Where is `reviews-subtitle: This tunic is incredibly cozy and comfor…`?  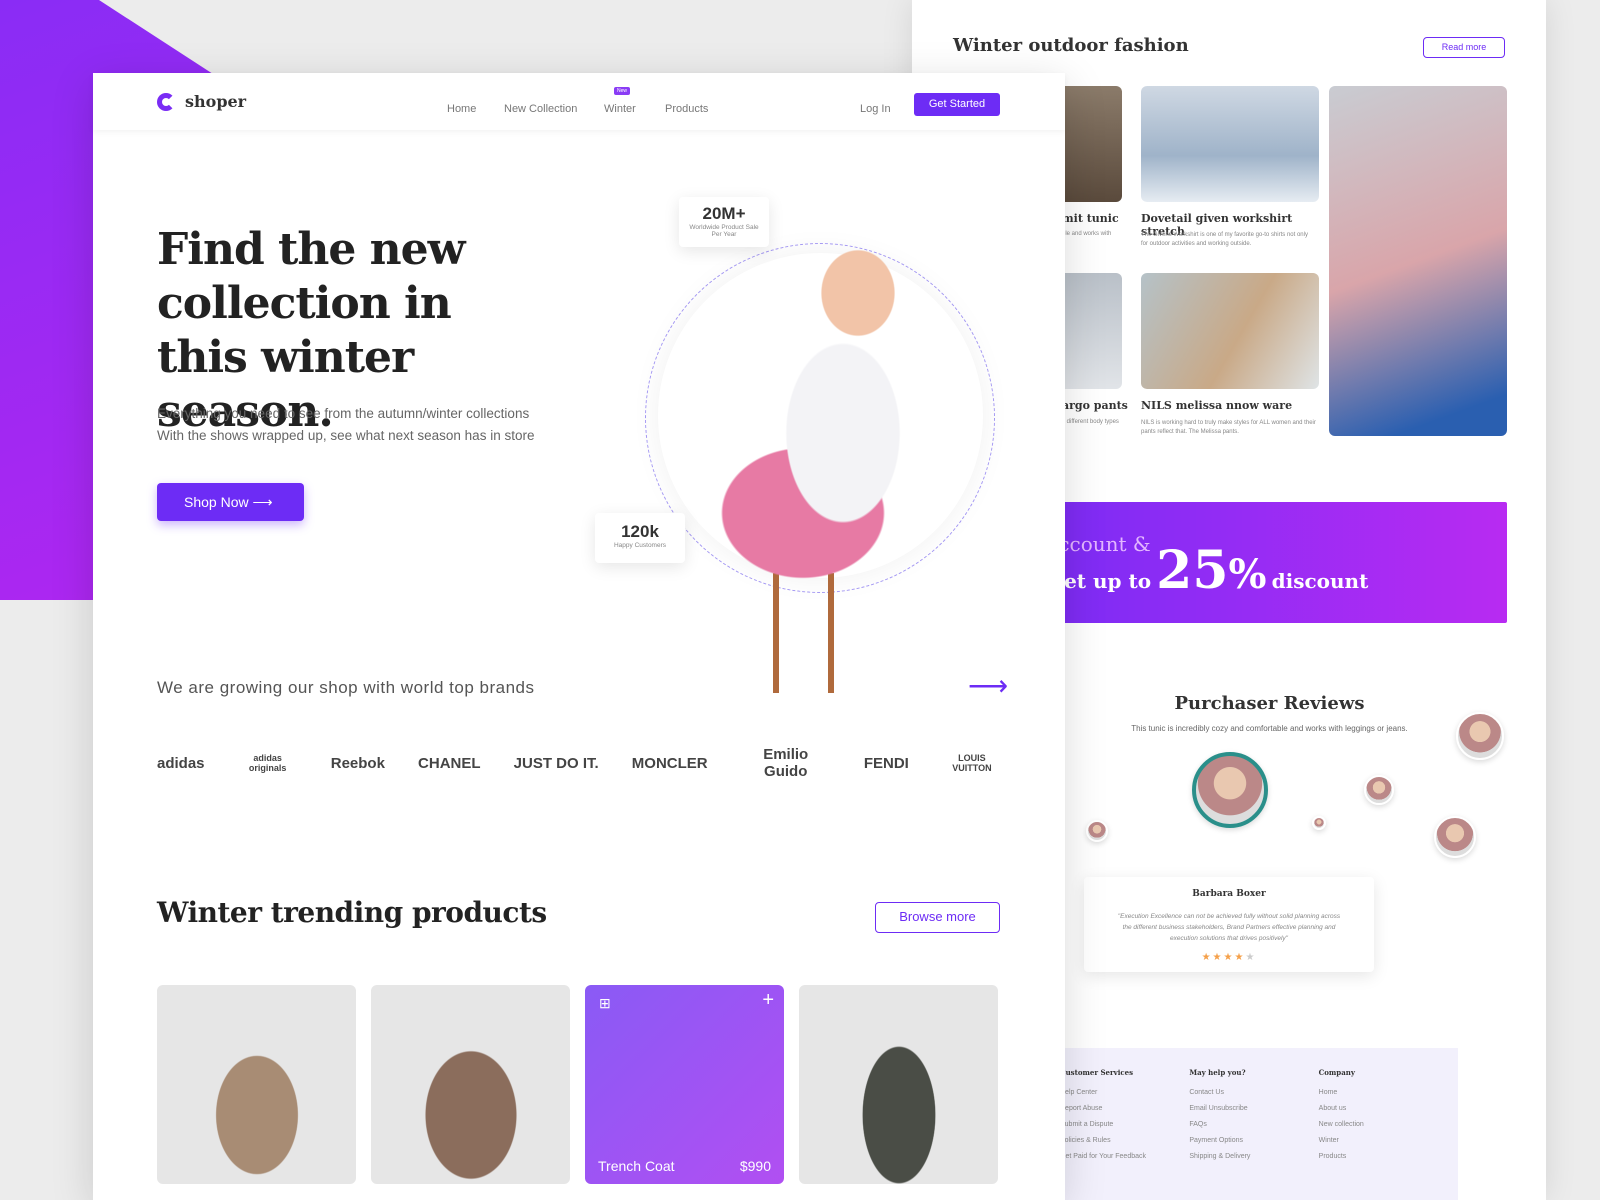
reviews-subtitle: This tunic is incredibly cozy and comfor… is located at coordinates (1269, 728).